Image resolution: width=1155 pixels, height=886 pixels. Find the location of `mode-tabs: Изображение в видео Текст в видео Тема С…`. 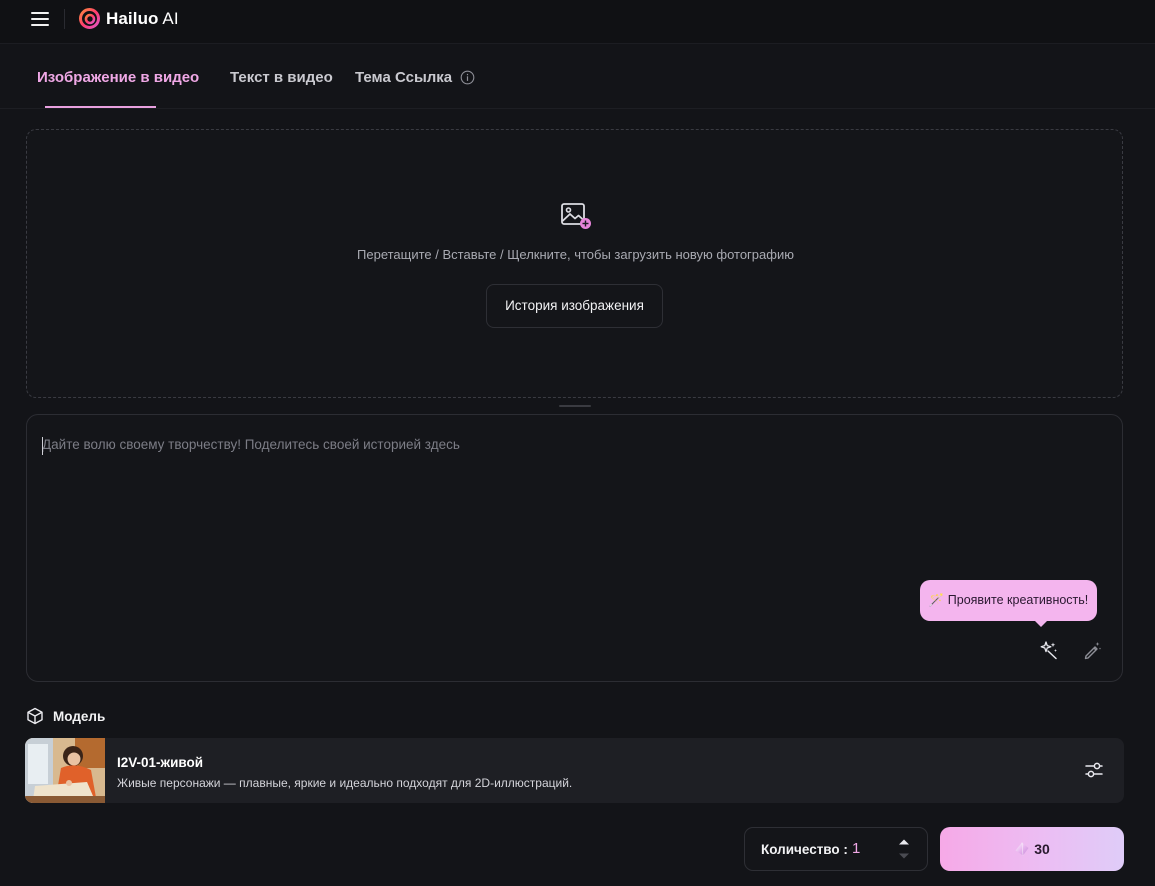

mode-tabs: Изображение в видео Текст в видео Тема С… is located at coordinates (577, 77).